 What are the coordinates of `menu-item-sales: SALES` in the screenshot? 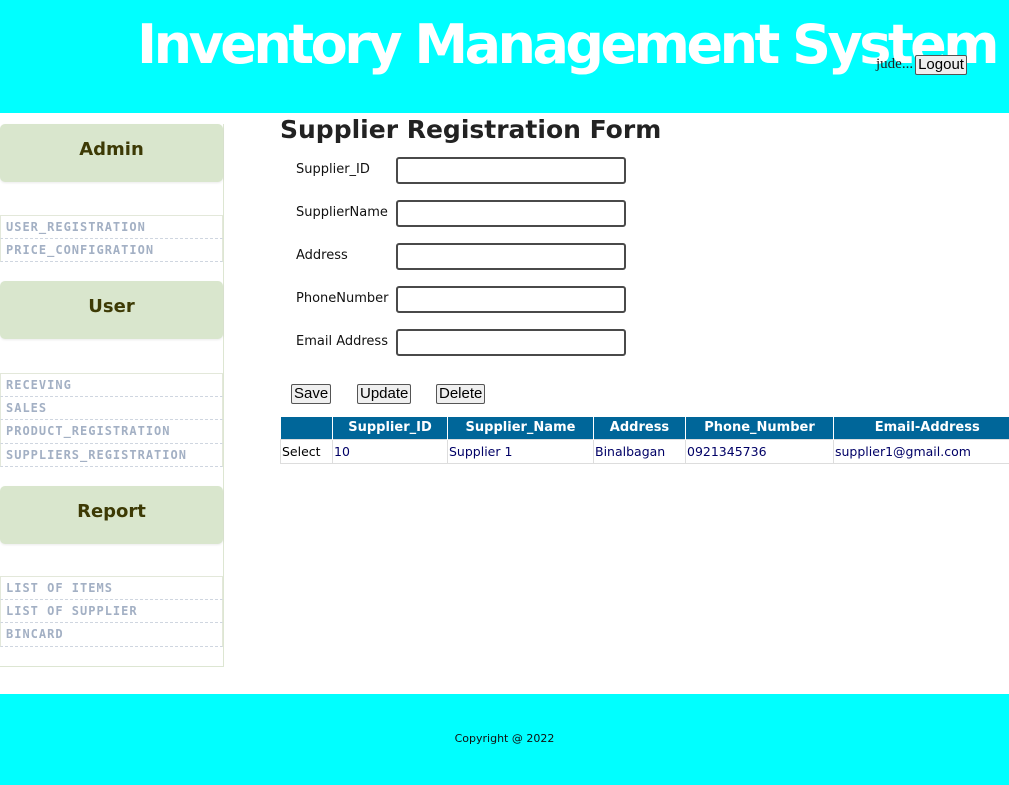 It's located at (111, 408).